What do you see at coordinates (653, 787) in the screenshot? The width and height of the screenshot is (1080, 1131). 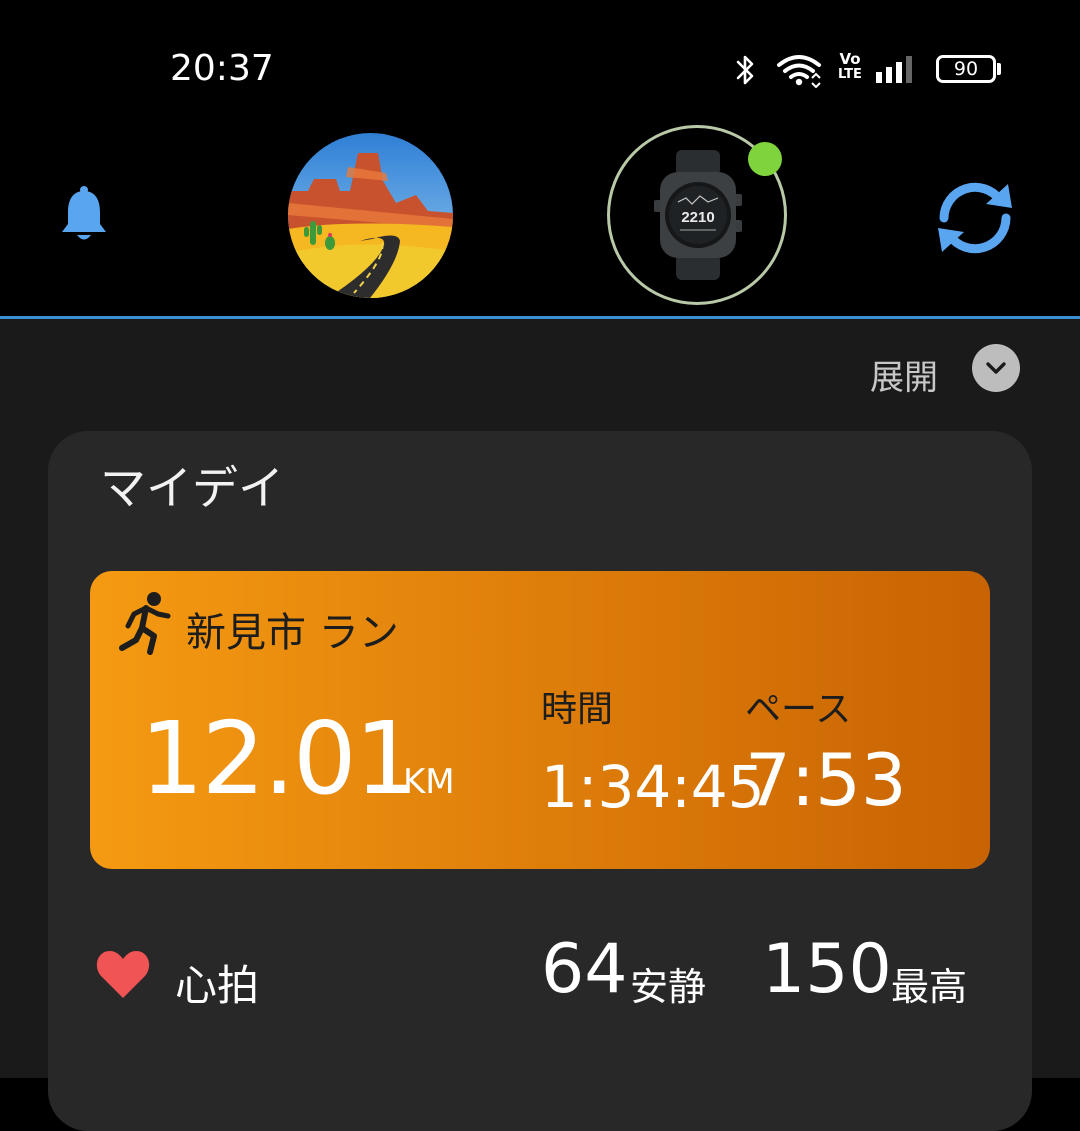 I see `time-value: 1:34:45` at bounding box center [653, 787].